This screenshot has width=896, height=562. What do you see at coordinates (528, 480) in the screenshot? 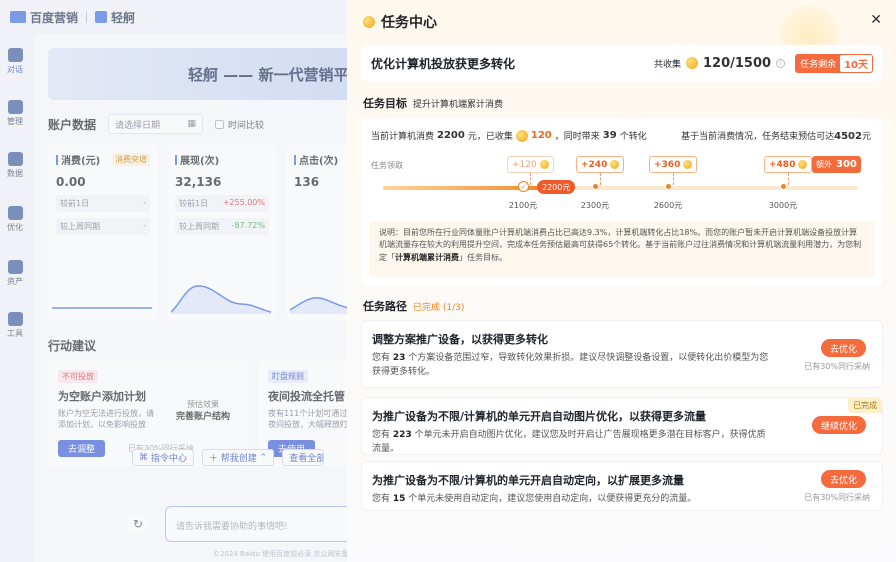
I see `task-title: 为推广设备为不限/计算机的单元开启自动定向，以扩展更多流量` at bounding box center [528, 480].